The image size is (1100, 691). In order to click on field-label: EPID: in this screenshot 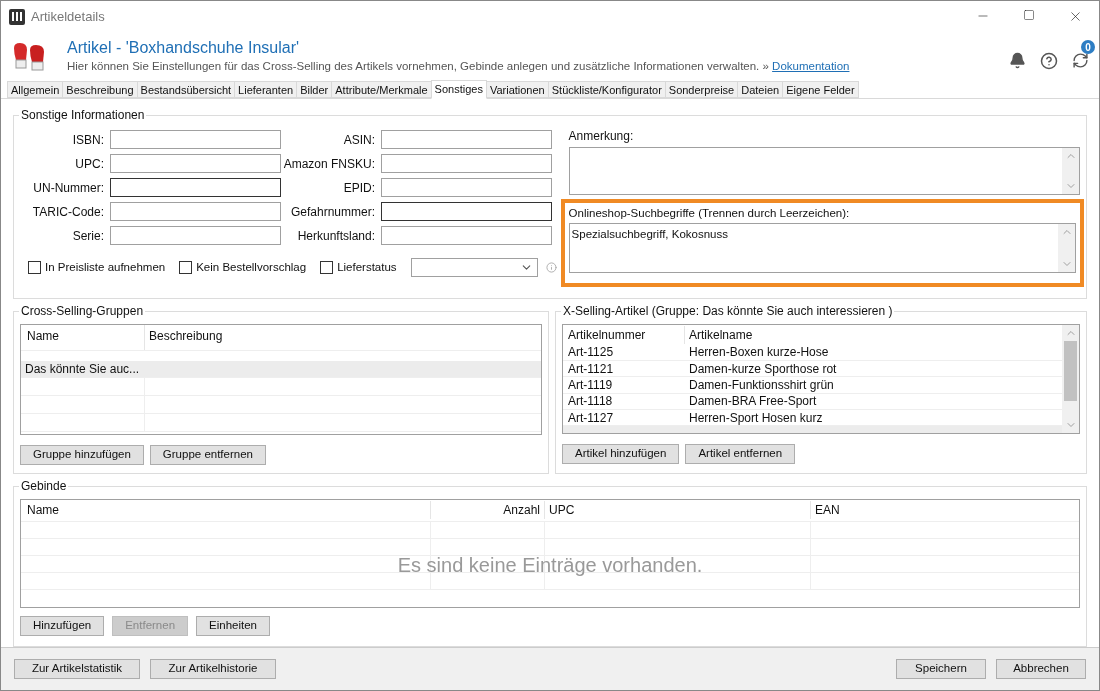, I will do `click(359, 188)`.